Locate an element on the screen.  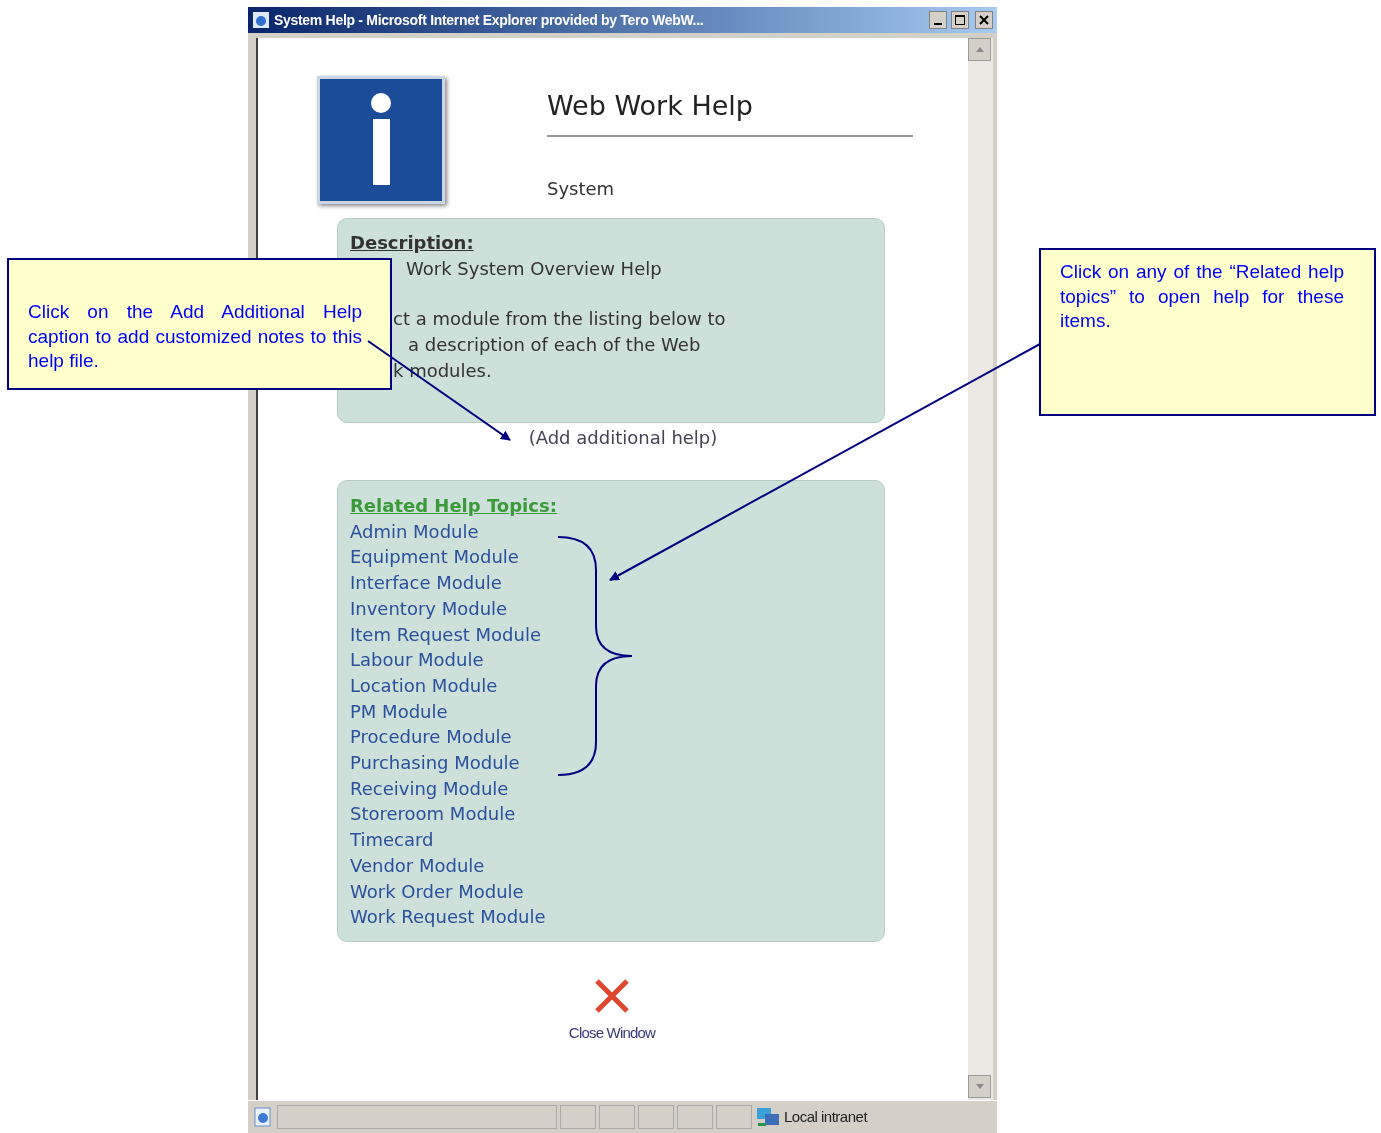
description-text: Work System Overview Help is located at coordinates (534, 268).